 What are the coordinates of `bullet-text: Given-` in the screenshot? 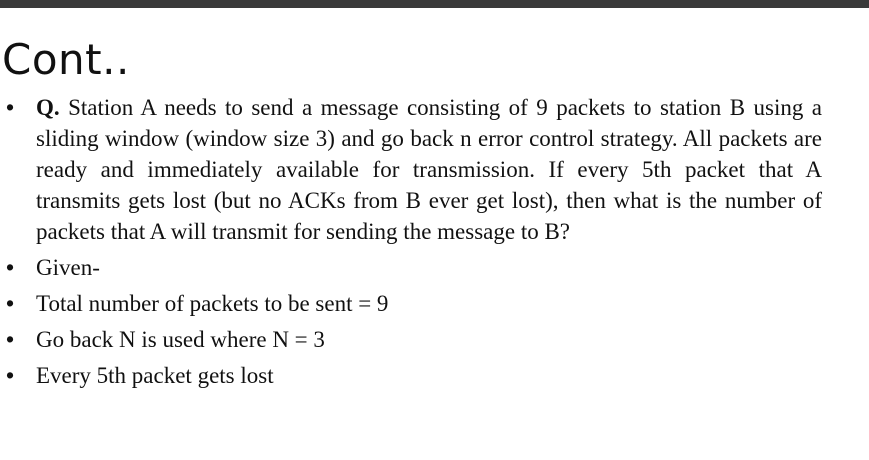 It's located at (68, 267).